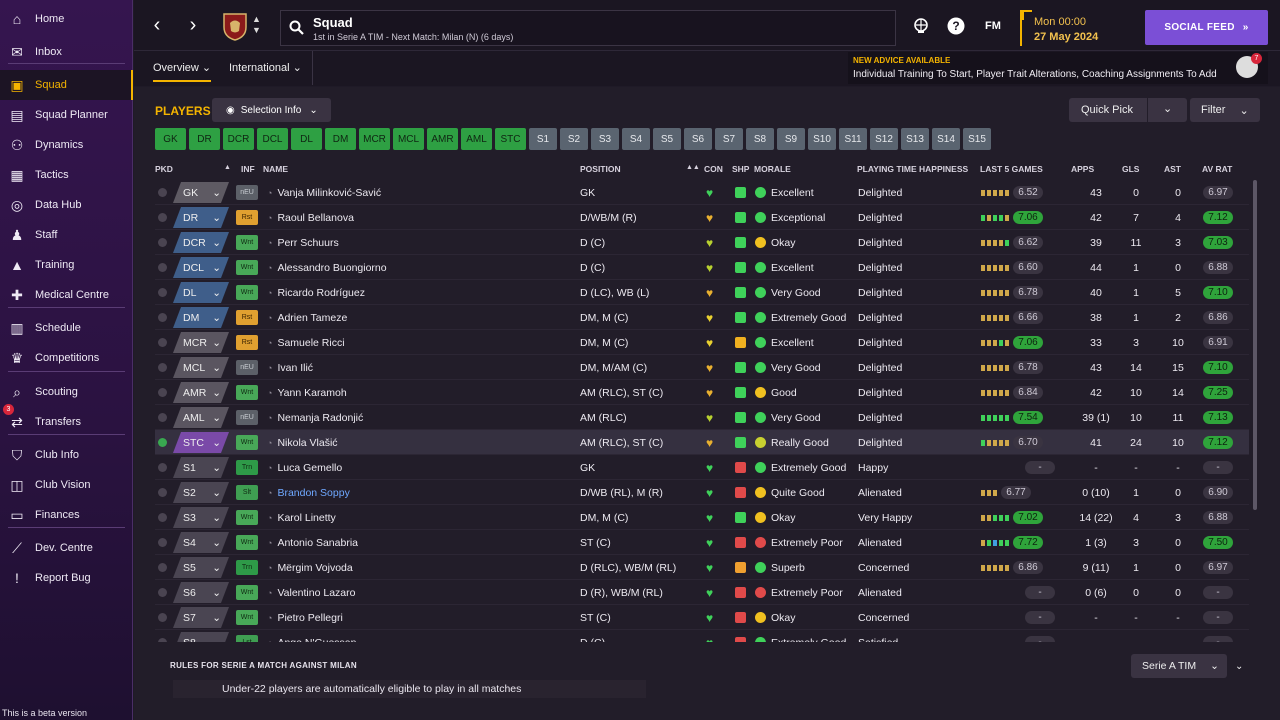 This screenshot has height=720, width=1280. What do you see at coordinates (66, 205) in the screenshot?
I see `sidebar-item-data-hub: ◎ Data Hub` at bounding box center [66, 205].